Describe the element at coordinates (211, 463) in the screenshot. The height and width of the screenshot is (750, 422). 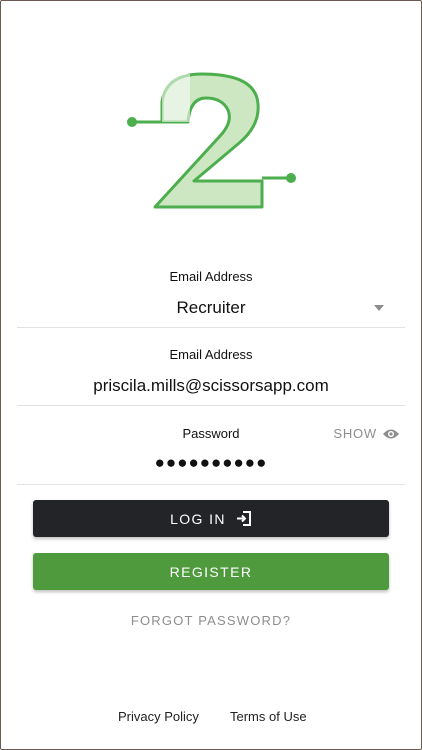
I see `password-value: ●●●●●●●●●●` at that location.